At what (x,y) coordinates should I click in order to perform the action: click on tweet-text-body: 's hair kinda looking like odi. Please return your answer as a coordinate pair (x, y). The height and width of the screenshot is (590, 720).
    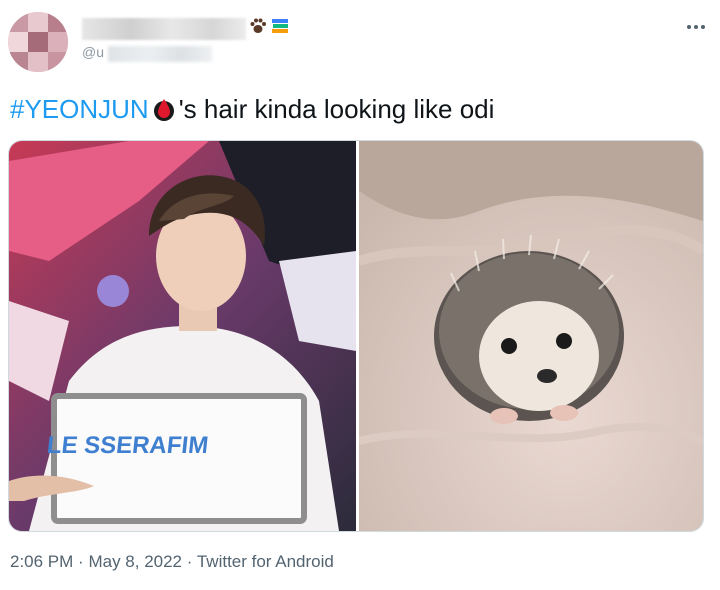
    Looking at the image, I should click on (336, 109).